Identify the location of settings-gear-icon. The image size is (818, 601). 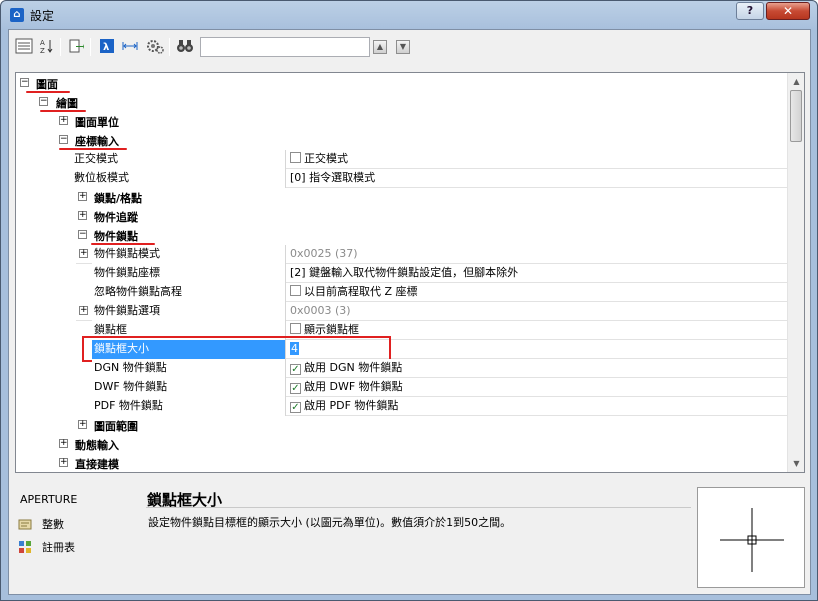
(155, 46).